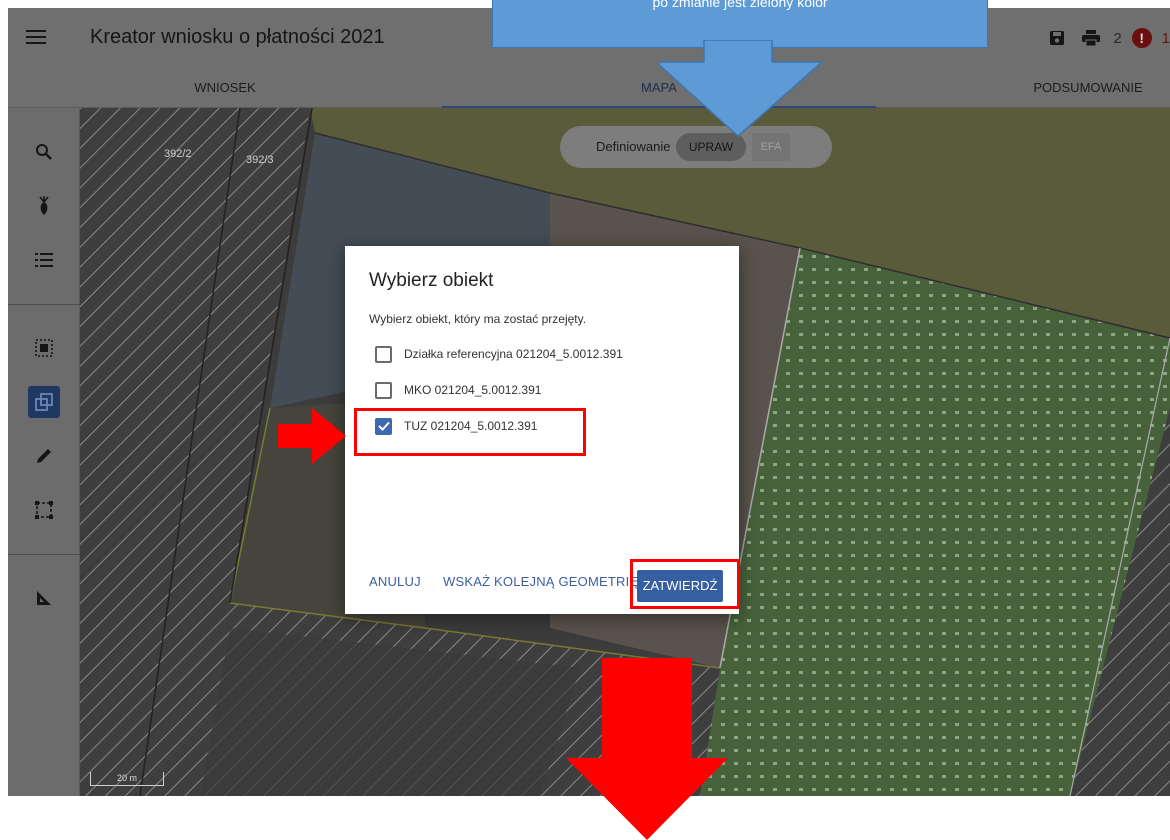  What do you see at coordinates (513, 354) in the screenshot?
I see `option-label: Działka referencyjna 021204_5.0012.391` at bounding box center [513, 354].